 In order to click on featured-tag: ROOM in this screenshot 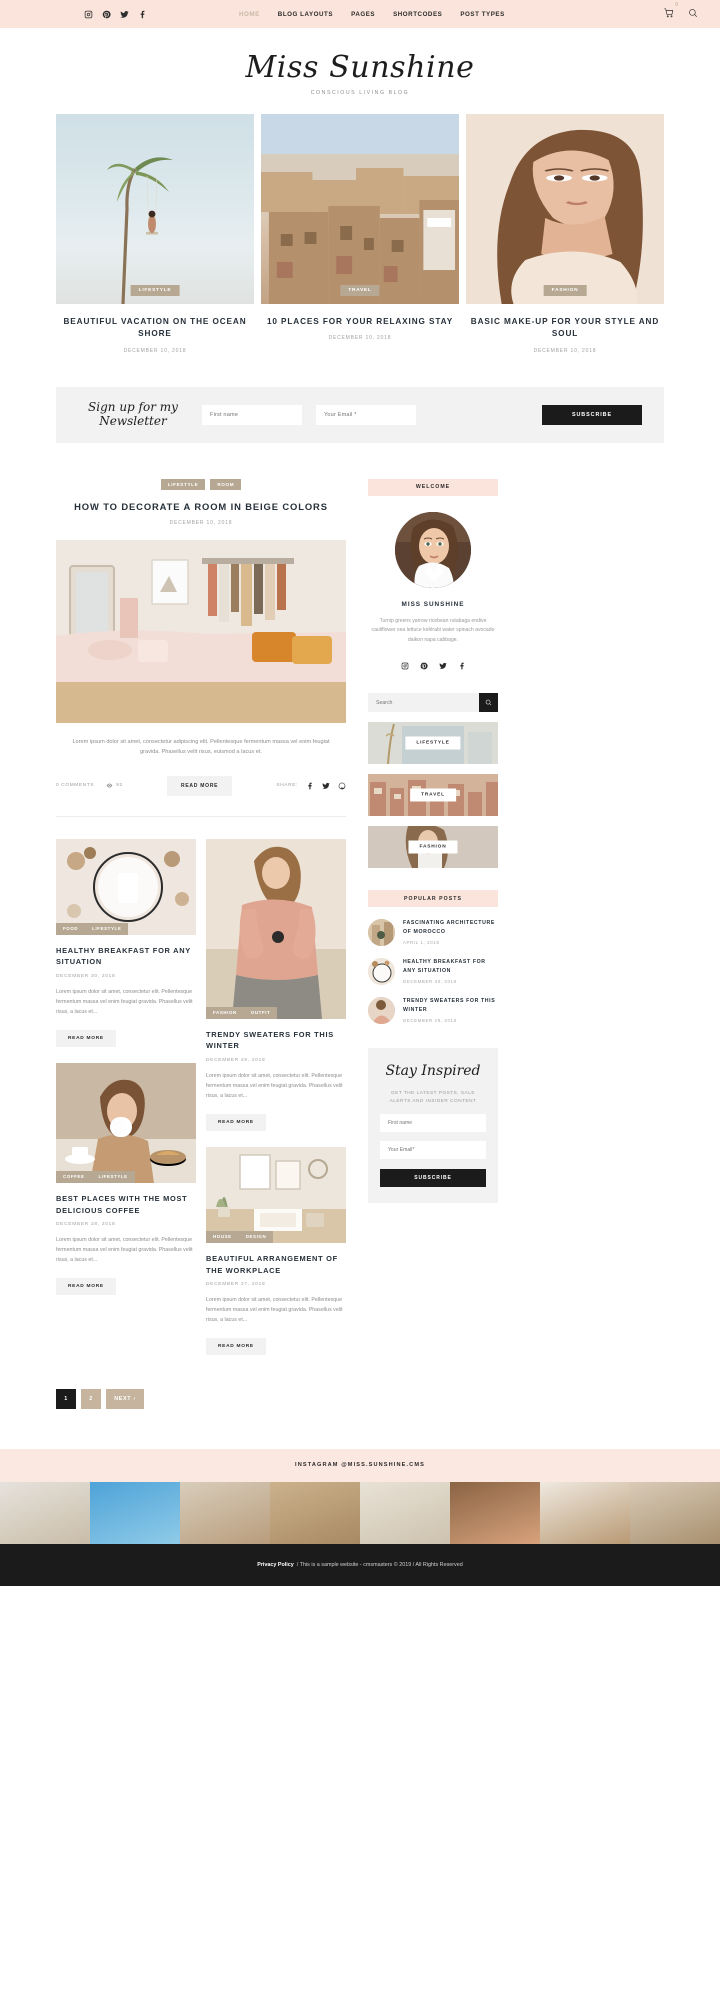, I will do `click(226, 484)`.